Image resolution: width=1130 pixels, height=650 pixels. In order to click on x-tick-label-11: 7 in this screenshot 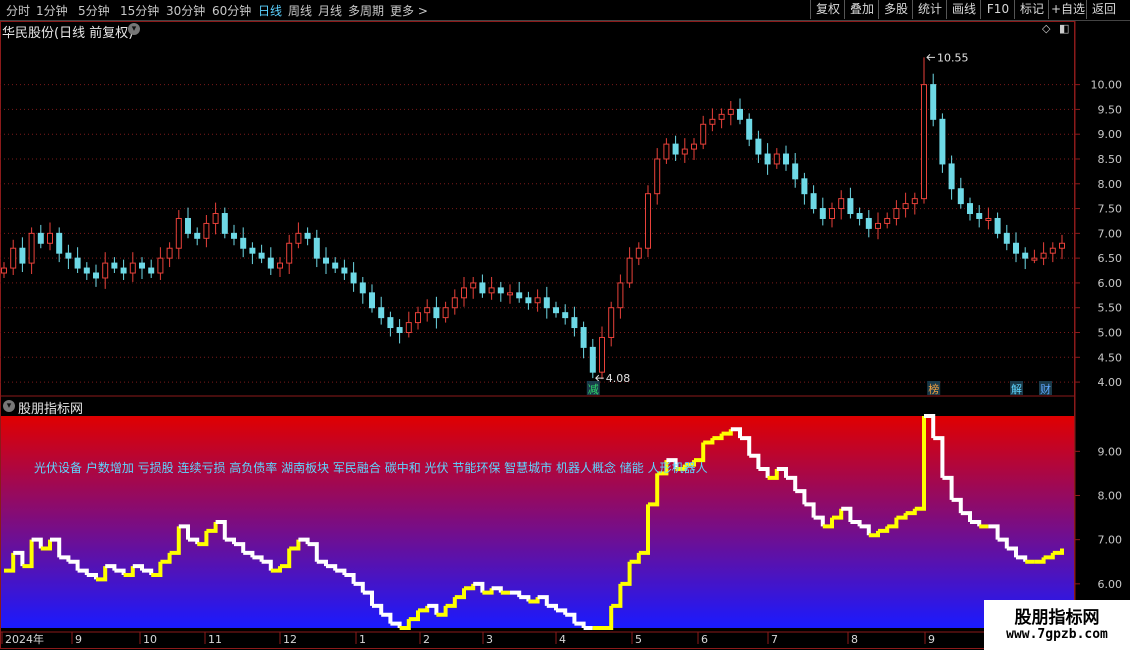, I will do `click(774, 639)`.